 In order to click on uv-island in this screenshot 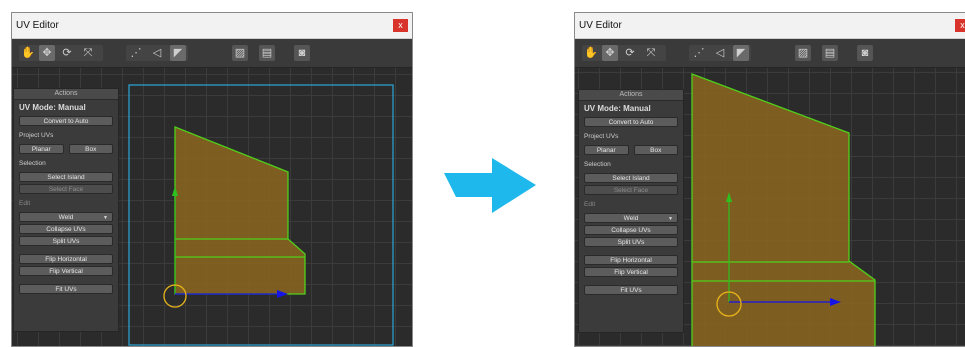, I will do `click(240, 210)`.